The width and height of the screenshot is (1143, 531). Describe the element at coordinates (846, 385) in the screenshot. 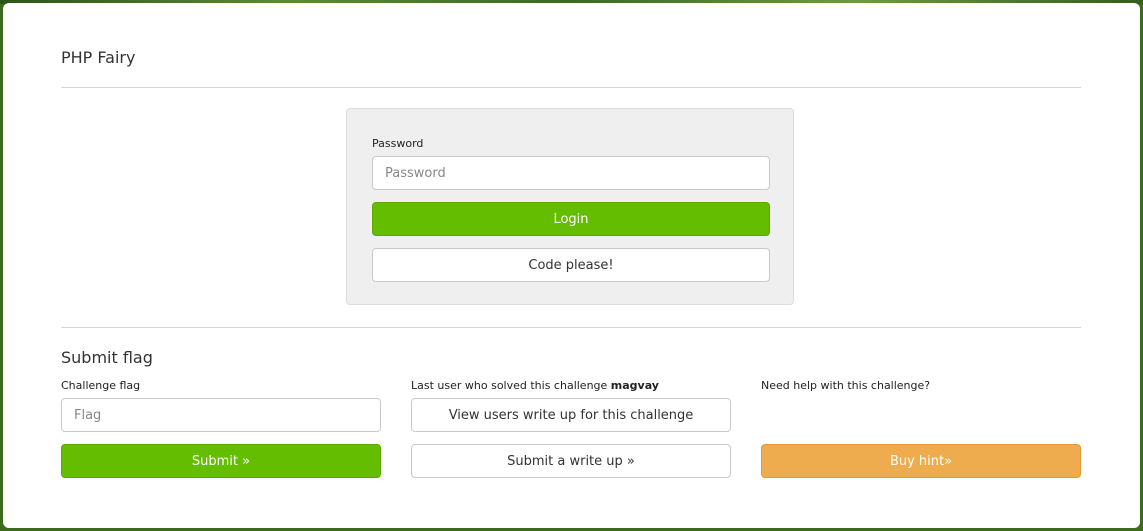

I see `help-label: Need help with this challenge?` at that location.